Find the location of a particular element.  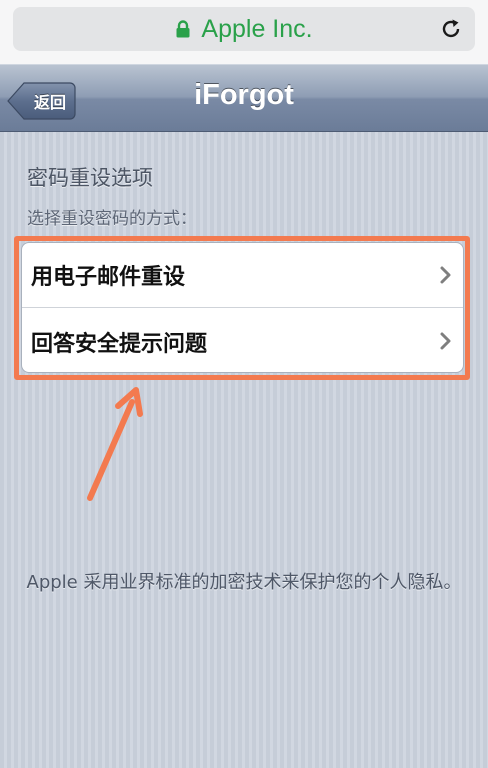

page-title: iForgot is located at coordinates (244, 95).